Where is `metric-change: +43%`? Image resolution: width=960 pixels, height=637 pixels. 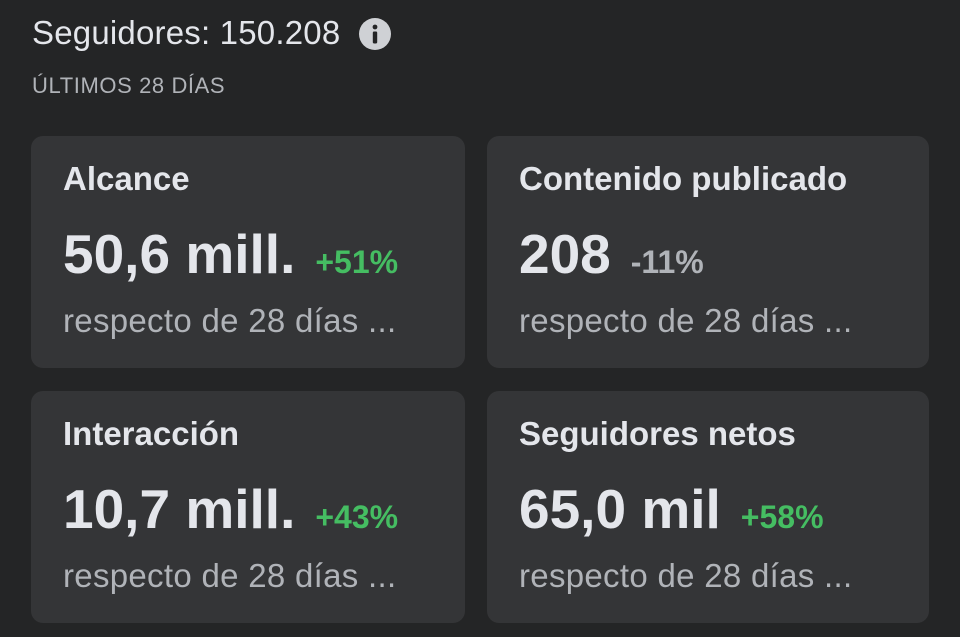 metric-change: +43% is located at coordinates (357, 517).